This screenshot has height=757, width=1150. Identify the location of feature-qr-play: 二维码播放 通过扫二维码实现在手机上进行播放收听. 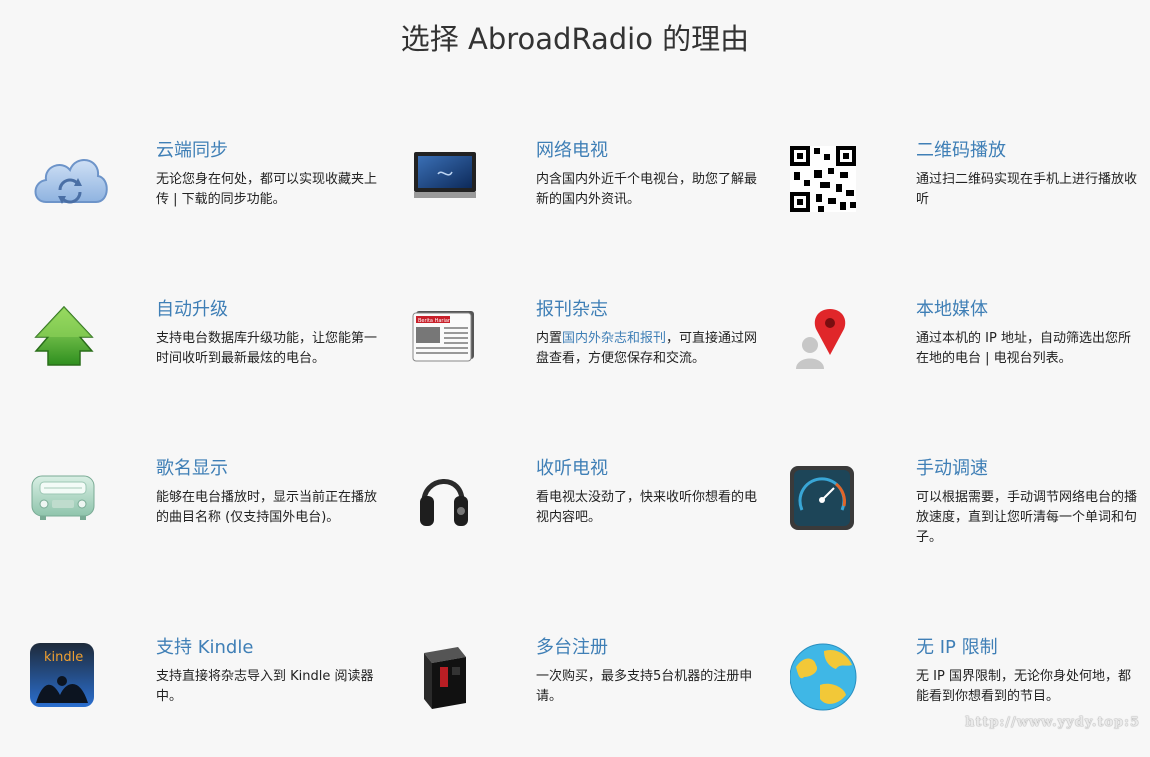
(970, 200).